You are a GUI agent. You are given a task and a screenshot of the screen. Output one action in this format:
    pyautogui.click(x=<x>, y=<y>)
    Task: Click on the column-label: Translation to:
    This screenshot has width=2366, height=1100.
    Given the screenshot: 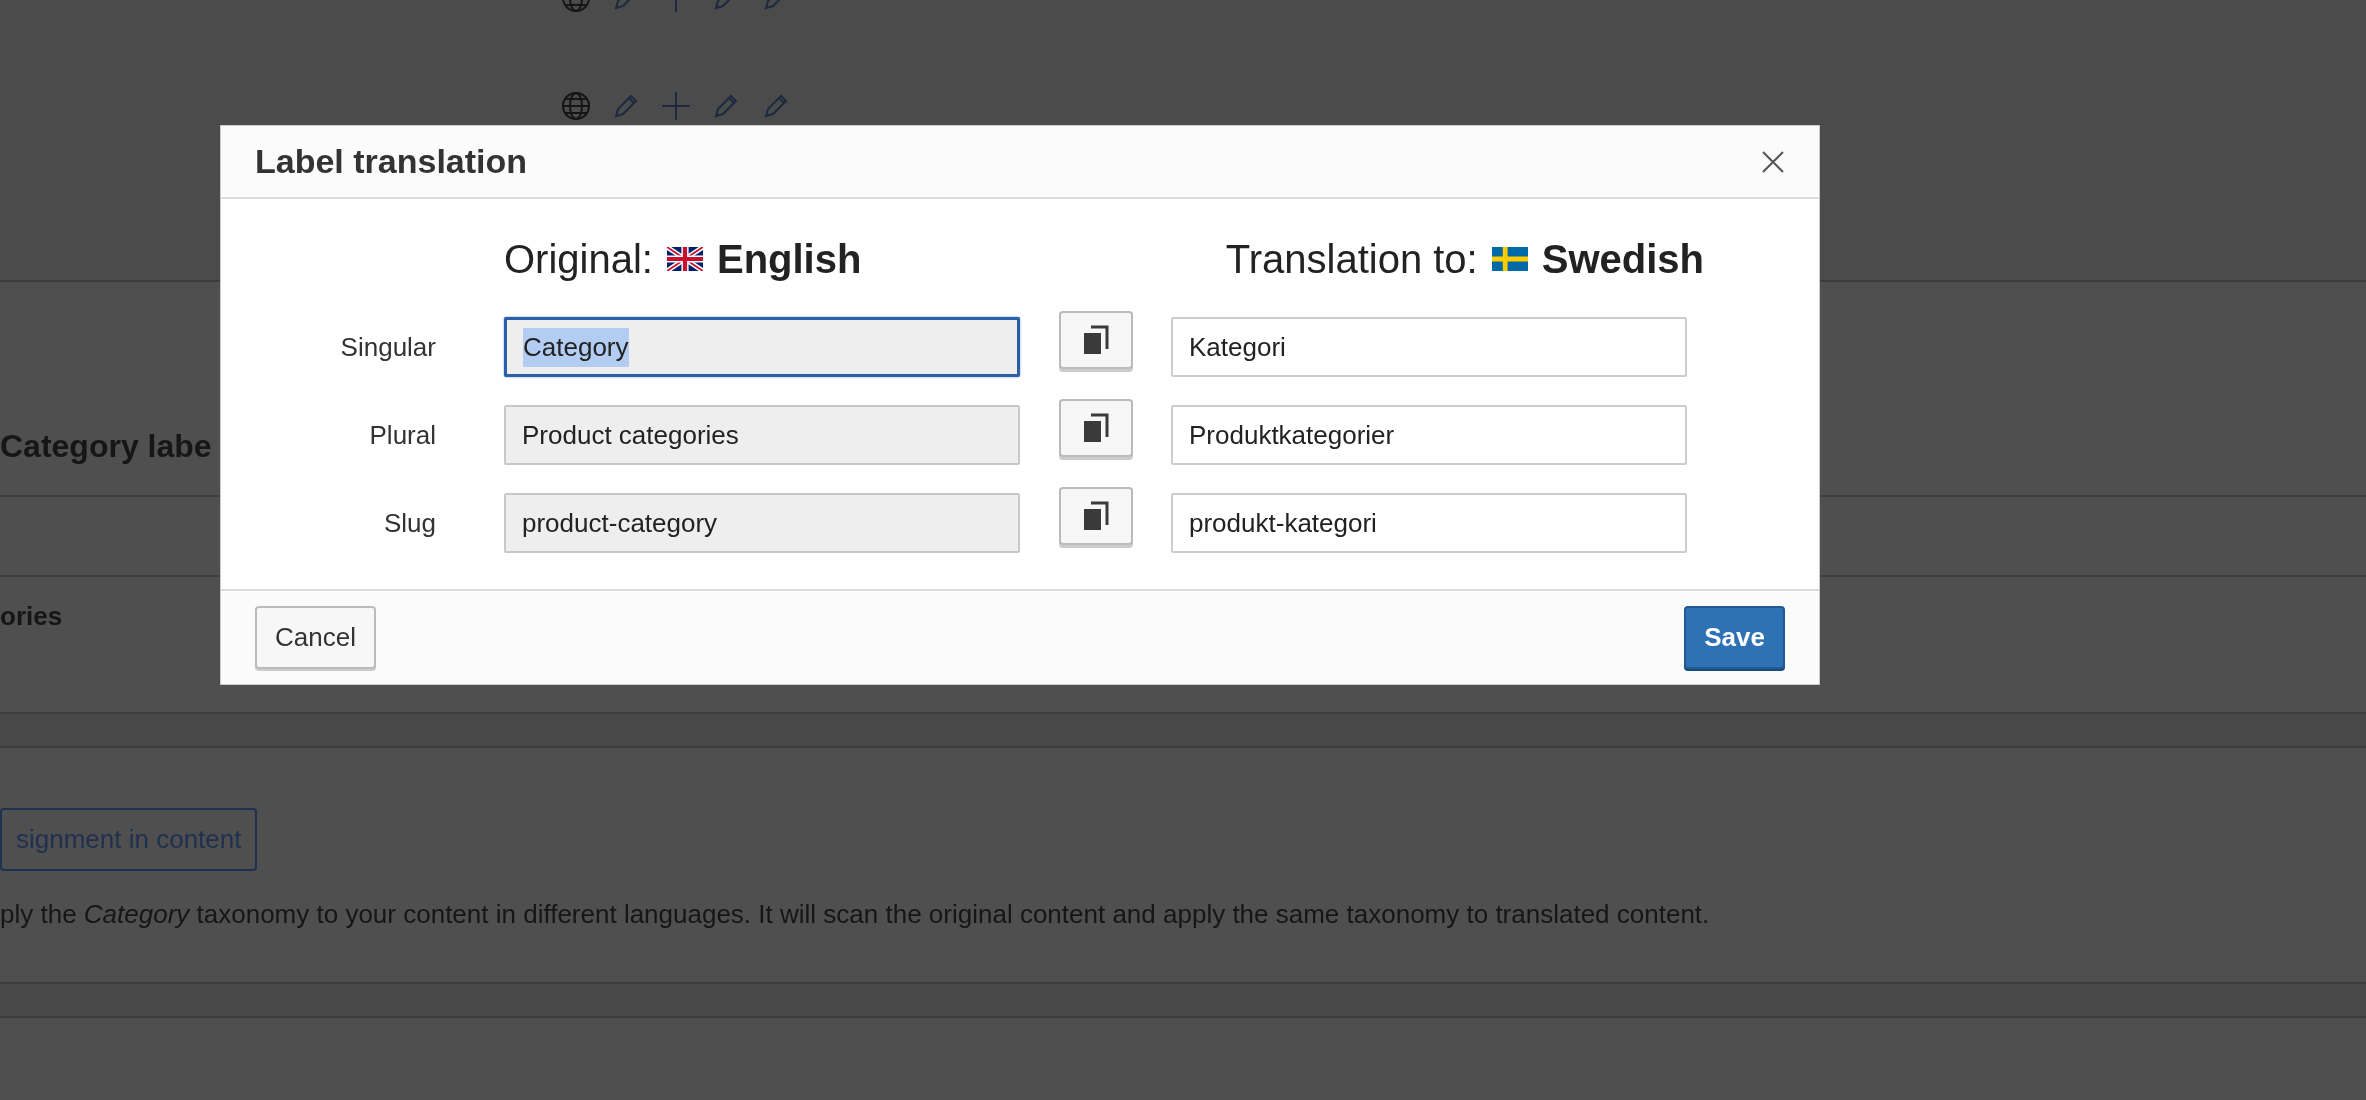 What is the action you would take?
    pyautogui.click(x=1351, y=259)
    